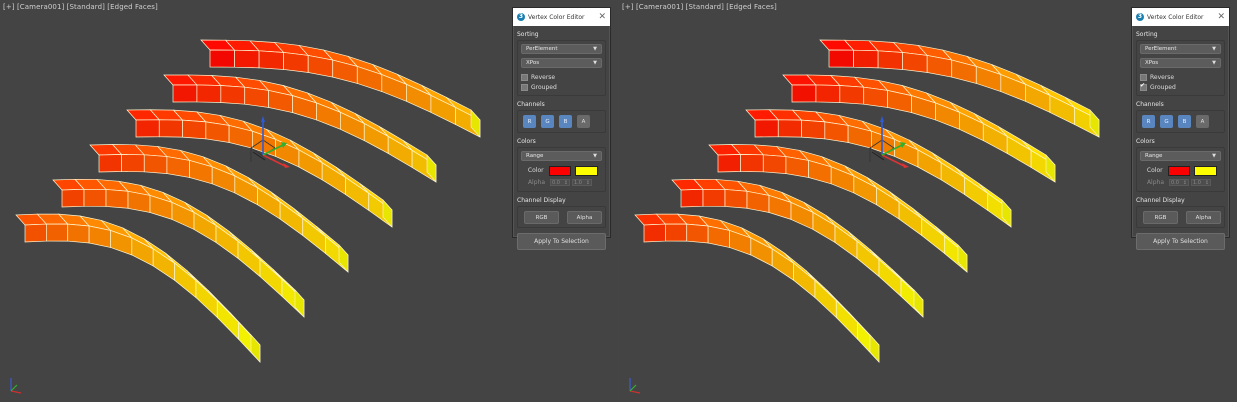 The width and height of the screenshot is (1237, 402). I want to click on color-mode-value: Range, so click(1154, 156).